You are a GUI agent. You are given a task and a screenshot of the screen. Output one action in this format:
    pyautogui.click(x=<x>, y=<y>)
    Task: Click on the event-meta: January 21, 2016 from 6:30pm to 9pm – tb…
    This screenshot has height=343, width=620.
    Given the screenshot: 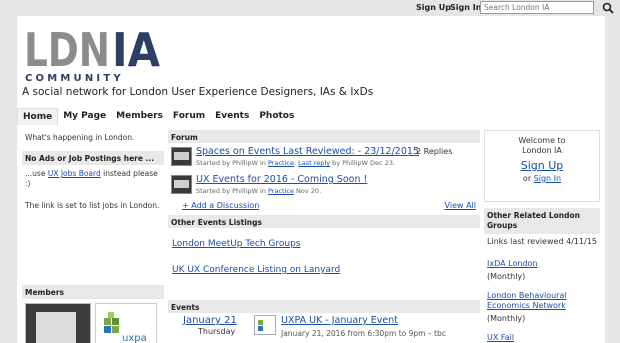 What is the action you would take?
    pyautogui.click(x=363, y=333)
    